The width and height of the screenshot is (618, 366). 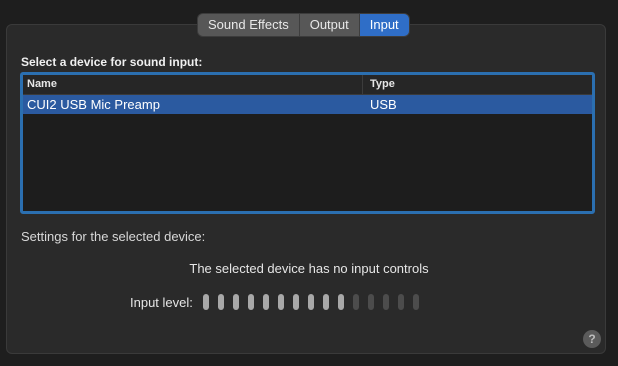 I want to click on table-row: CUI2 USB Mic Preamp USB, so click(x=307, y=104).